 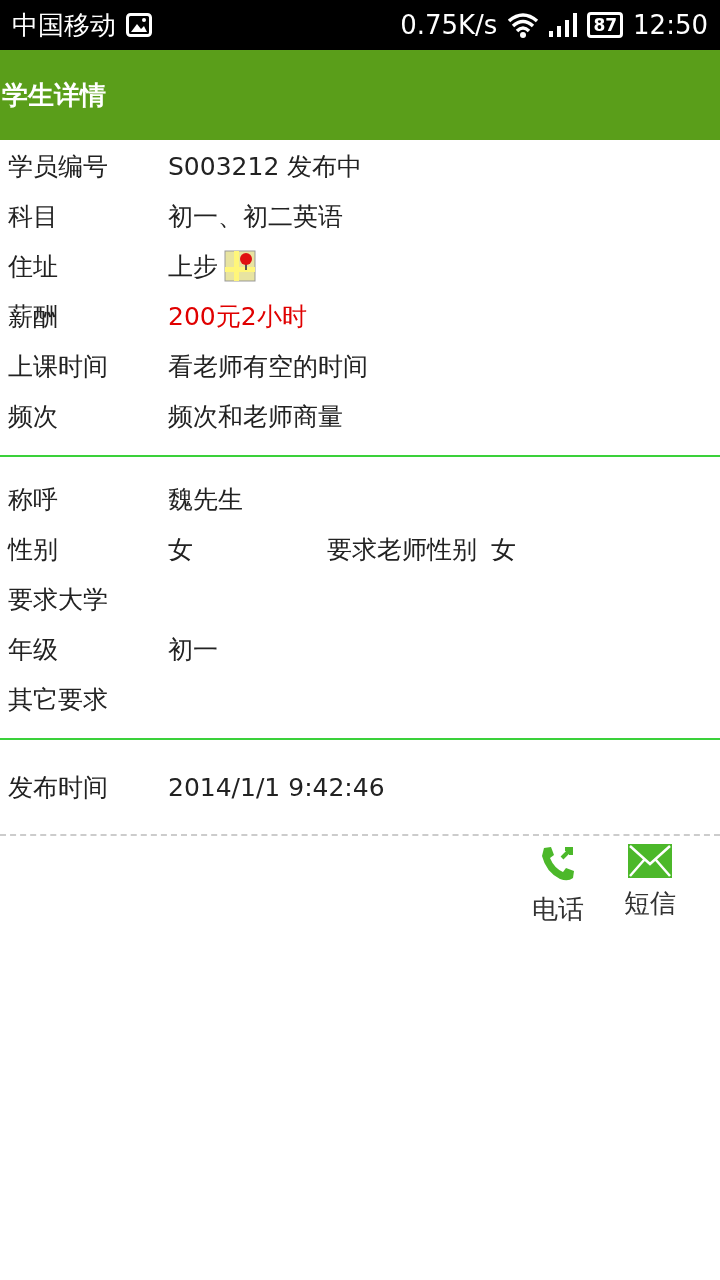 I want to click on field-value: 频次和老师商量, so click(x=255, y=416).